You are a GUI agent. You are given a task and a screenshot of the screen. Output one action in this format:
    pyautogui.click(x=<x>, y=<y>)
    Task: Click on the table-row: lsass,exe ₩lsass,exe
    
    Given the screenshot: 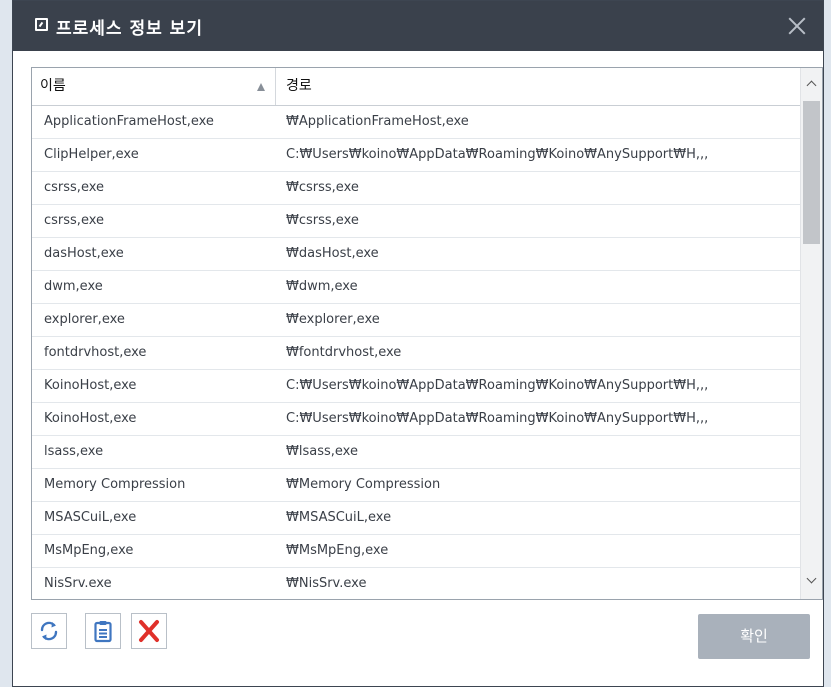 What is the action you would take?
    pyautogui.click(x=416, y=452)
    